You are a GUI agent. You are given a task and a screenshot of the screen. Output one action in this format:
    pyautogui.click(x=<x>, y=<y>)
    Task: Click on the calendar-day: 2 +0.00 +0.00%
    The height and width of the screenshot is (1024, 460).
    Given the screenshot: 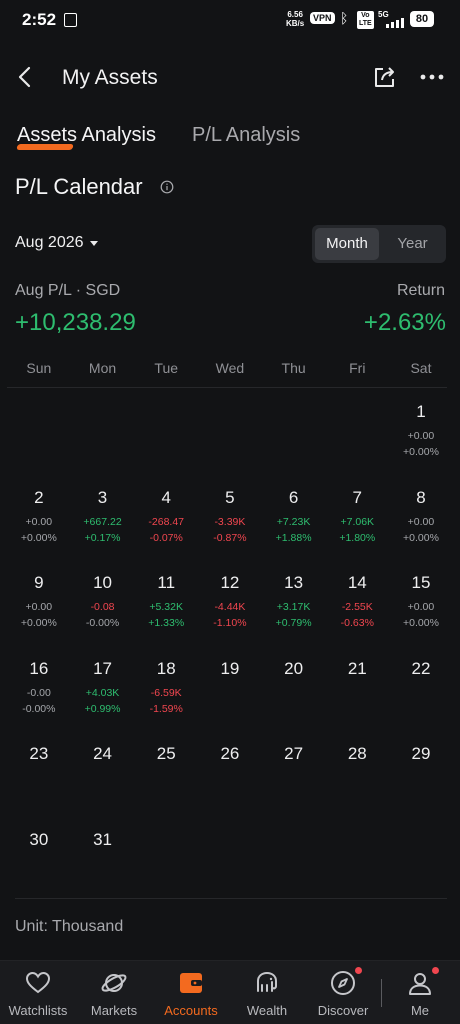 What is the action you would take?
    pyautogui.click(x=39, y=525)
    